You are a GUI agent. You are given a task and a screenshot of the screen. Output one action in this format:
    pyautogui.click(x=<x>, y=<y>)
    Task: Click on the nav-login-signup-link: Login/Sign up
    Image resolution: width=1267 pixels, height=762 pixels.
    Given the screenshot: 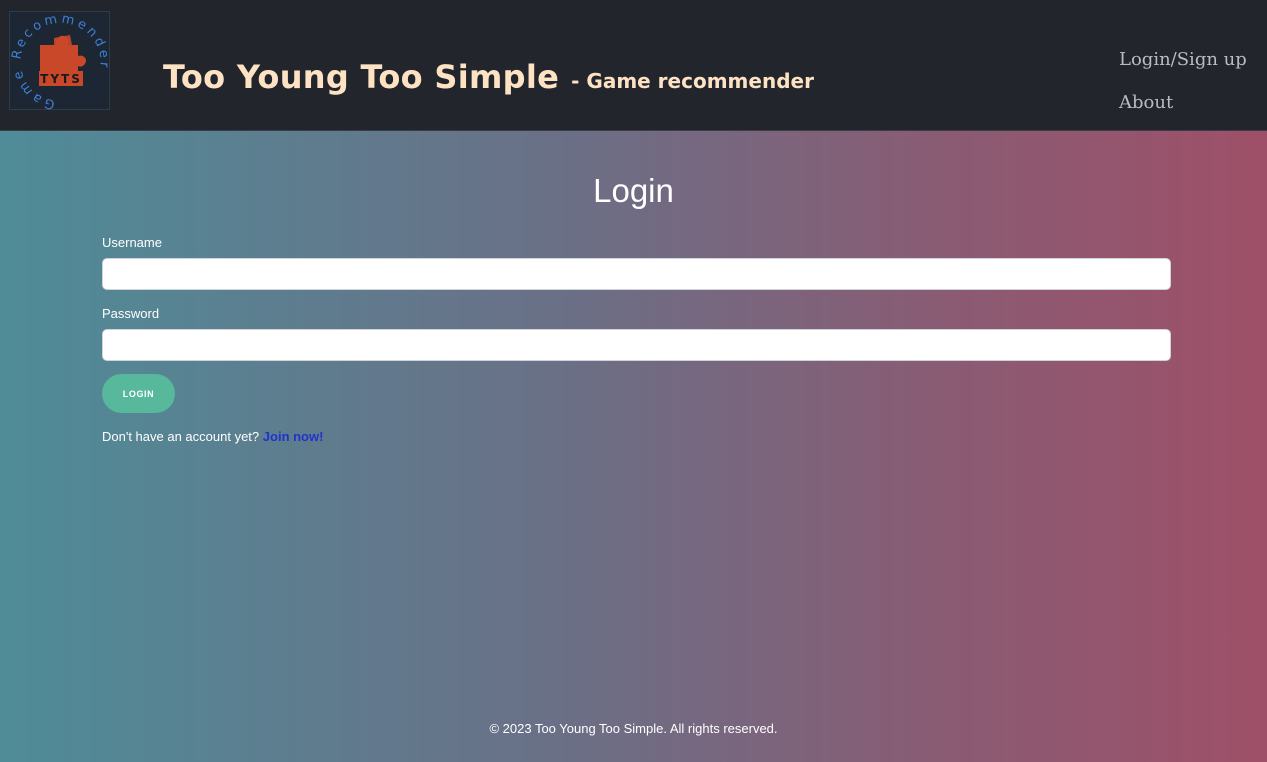 What is the action you would take?
    pyautogui.click(x=1183, y=59)
    